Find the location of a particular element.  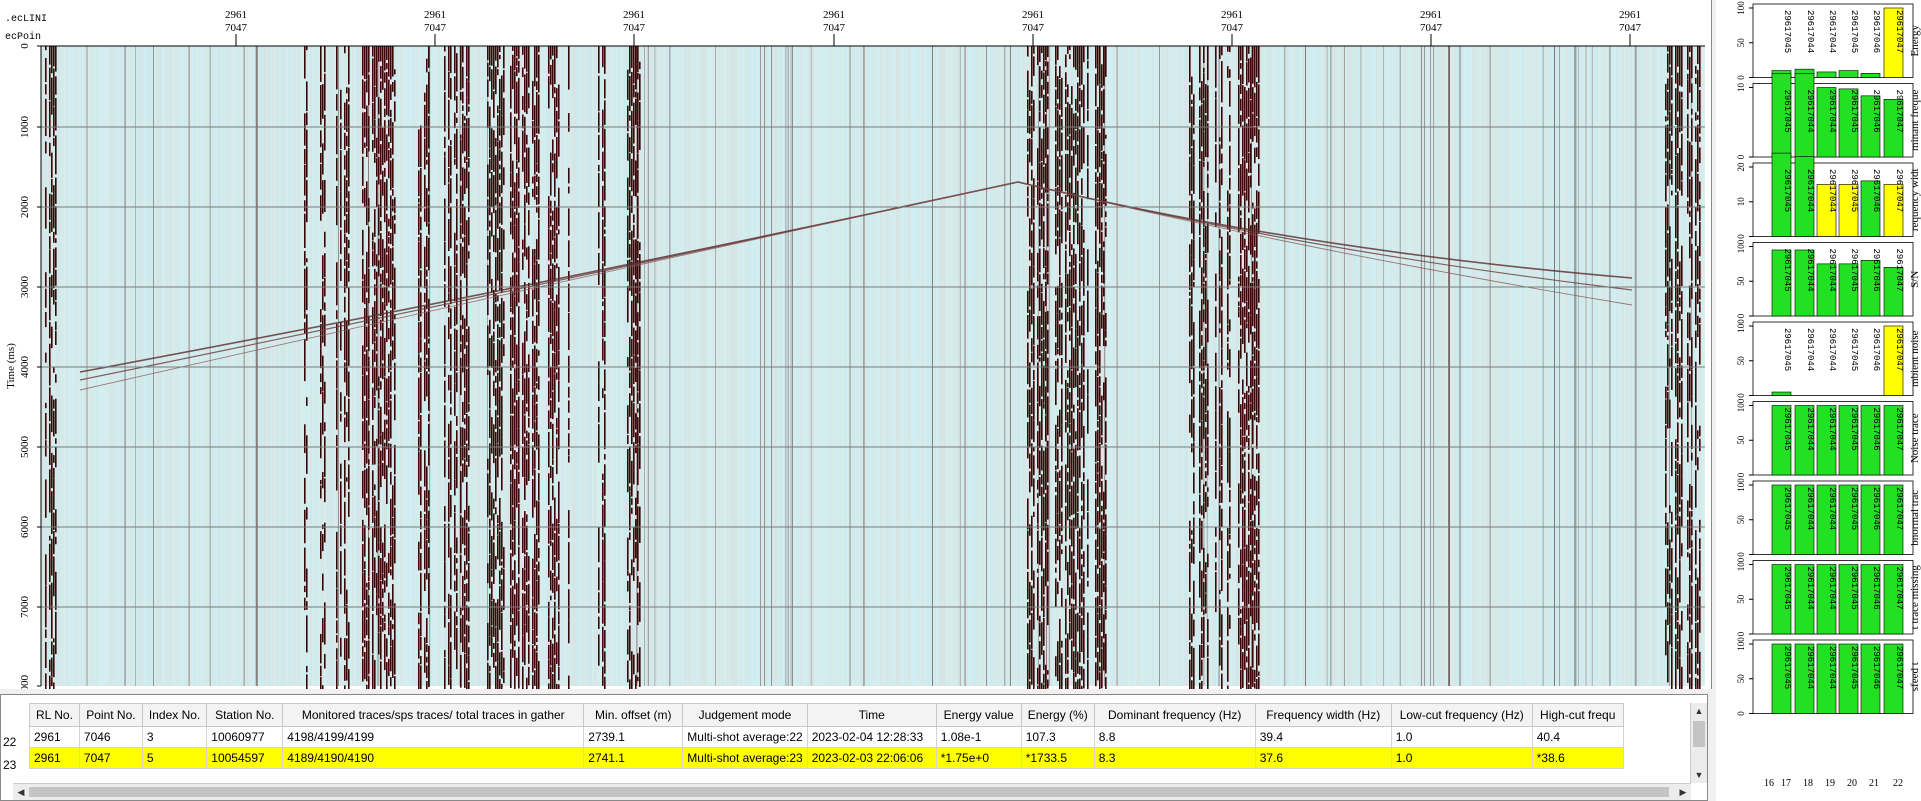

column-header: RL No. is located at coordinates (54, 715).